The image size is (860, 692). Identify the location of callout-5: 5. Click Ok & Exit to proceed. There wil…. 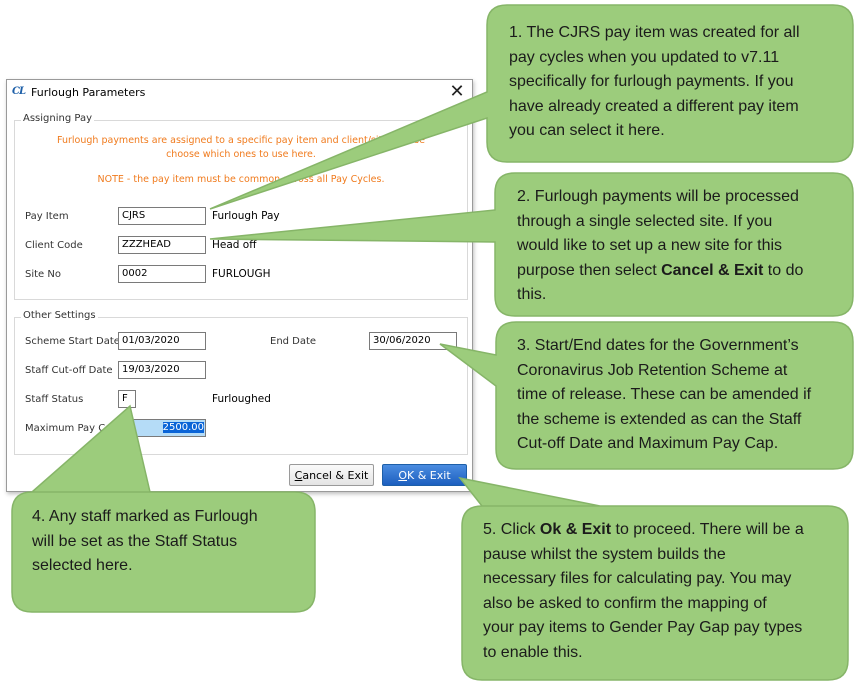
(643, 591).